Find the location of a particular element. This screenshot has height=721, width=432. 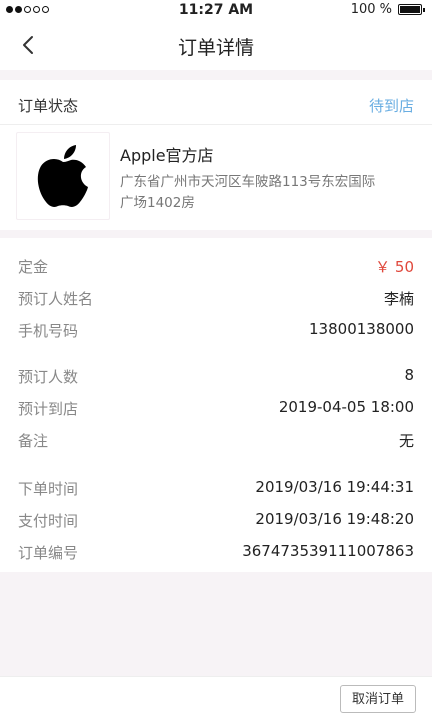

payment-time-label: 支付时间 is located at coordinates (48, 521).